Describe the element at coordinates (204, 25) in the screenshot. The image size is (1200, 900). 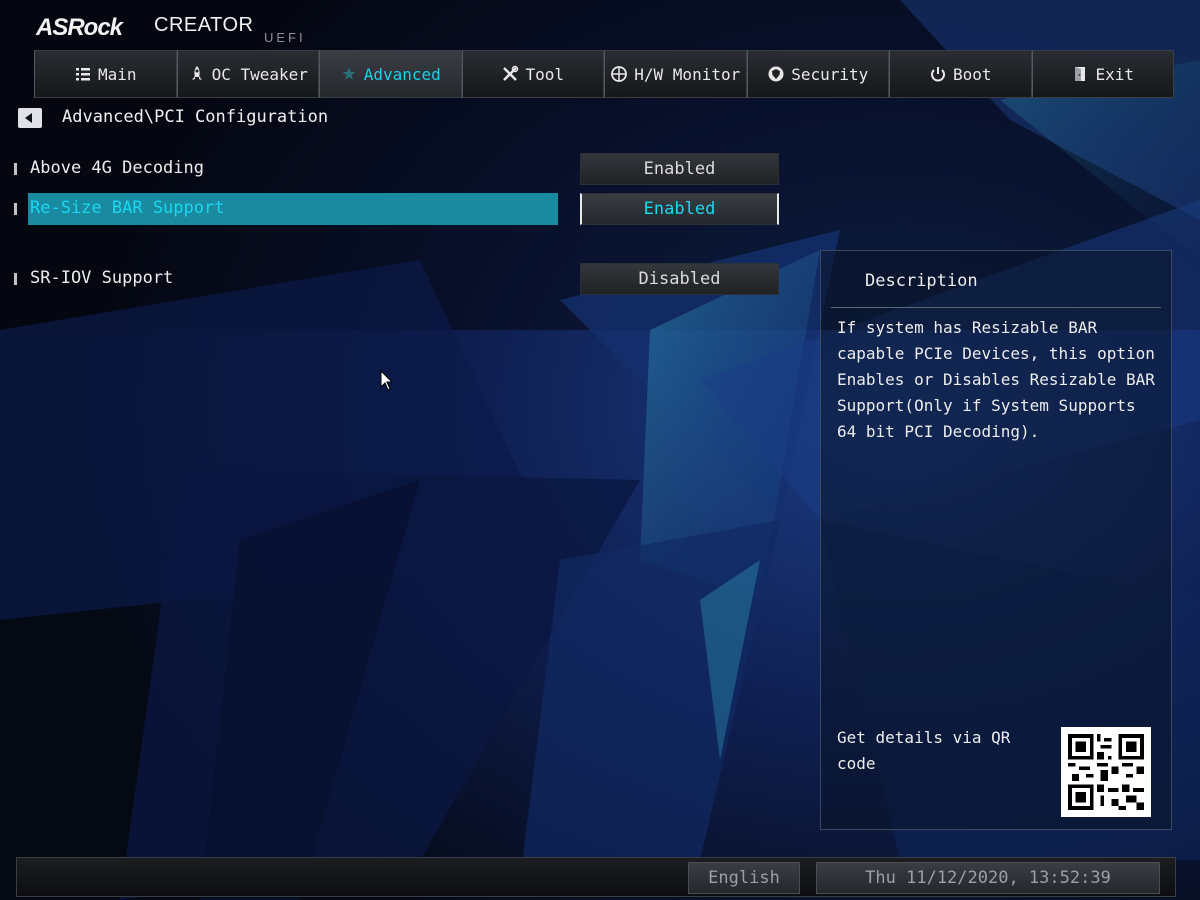
I see `product-name: CREATOR` at that location.